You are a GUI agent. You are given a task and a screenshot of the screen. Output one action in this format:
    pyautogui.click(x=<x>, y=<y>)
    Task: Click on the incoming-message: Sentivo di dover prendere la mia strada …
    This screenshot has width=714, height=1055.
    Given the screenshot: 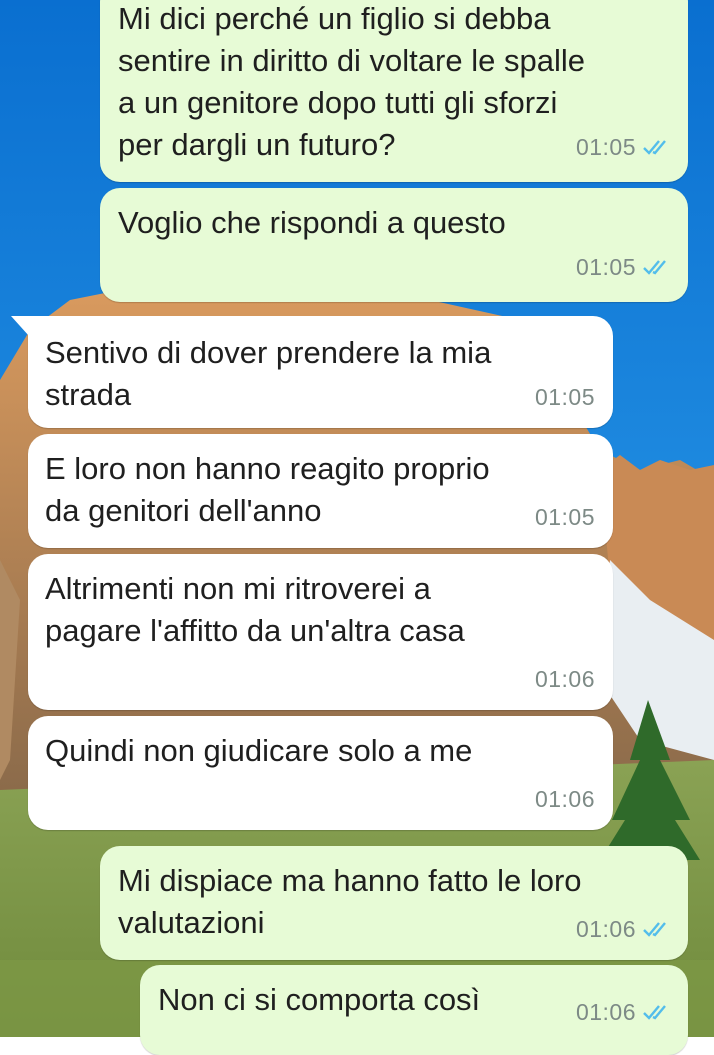 What is the action you would take?
    pyautogui.click(x=312, y=372)
    